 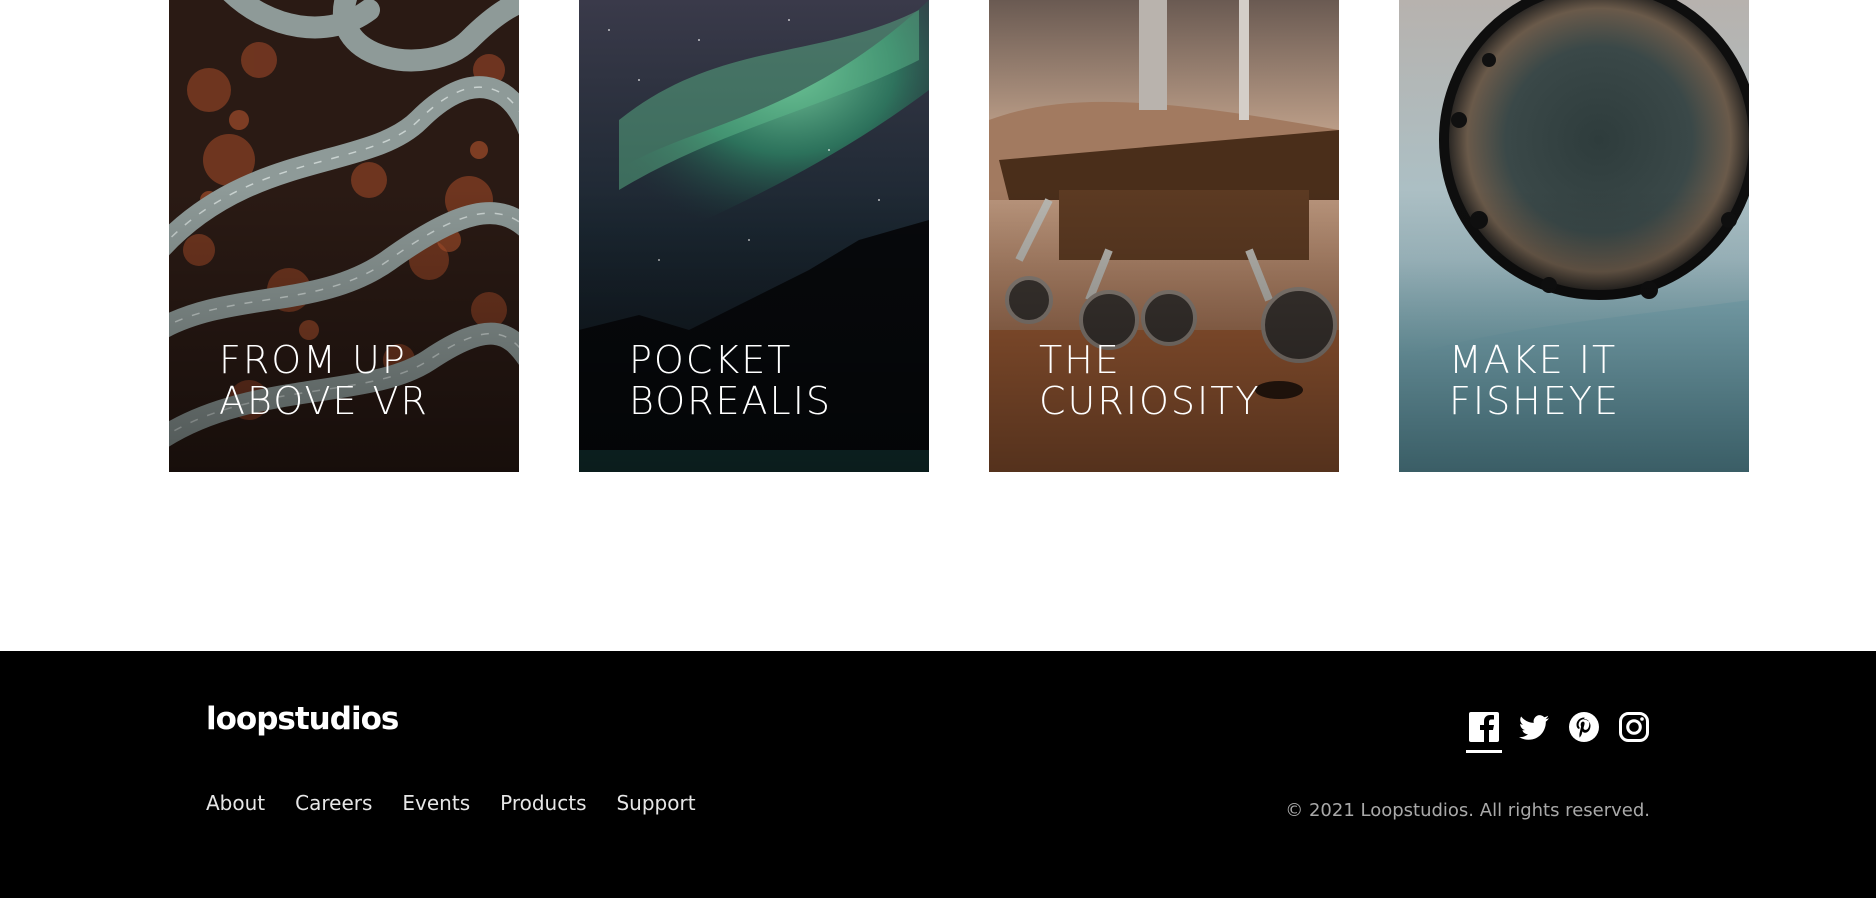 I want to click on creation-card-make-it-fisheye: MAKE IT FISHEYE, so click(x=1574, y=236).